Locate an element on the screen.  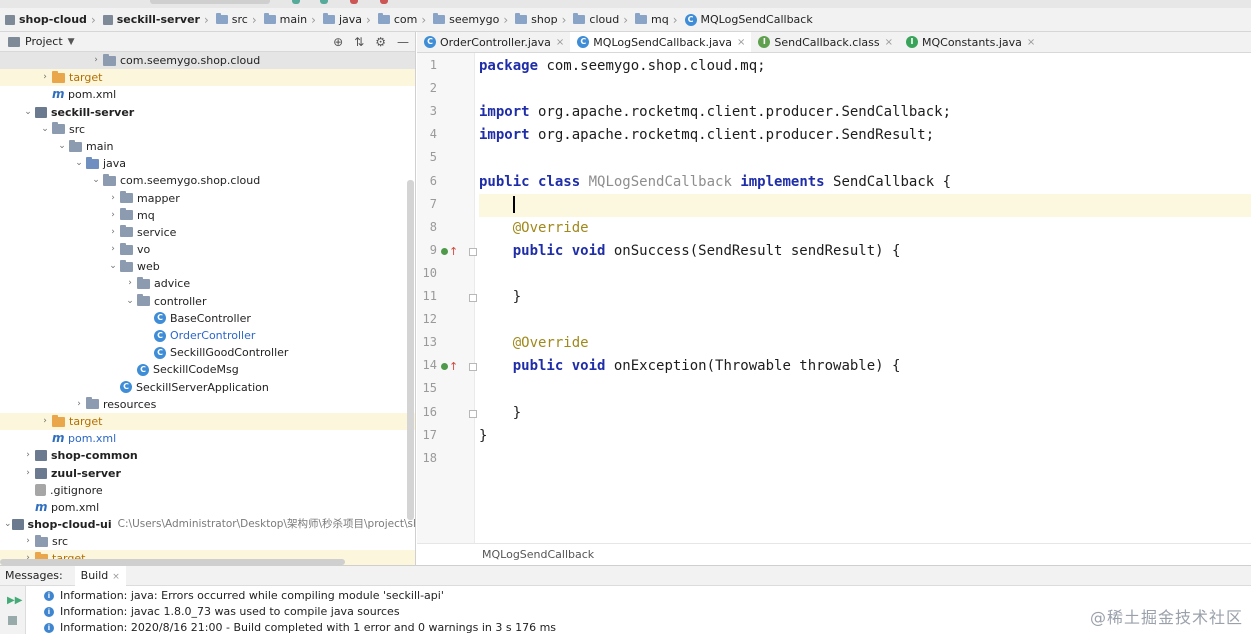
breadcrumb-item-shop: shop is located at coordinates (534, 19).